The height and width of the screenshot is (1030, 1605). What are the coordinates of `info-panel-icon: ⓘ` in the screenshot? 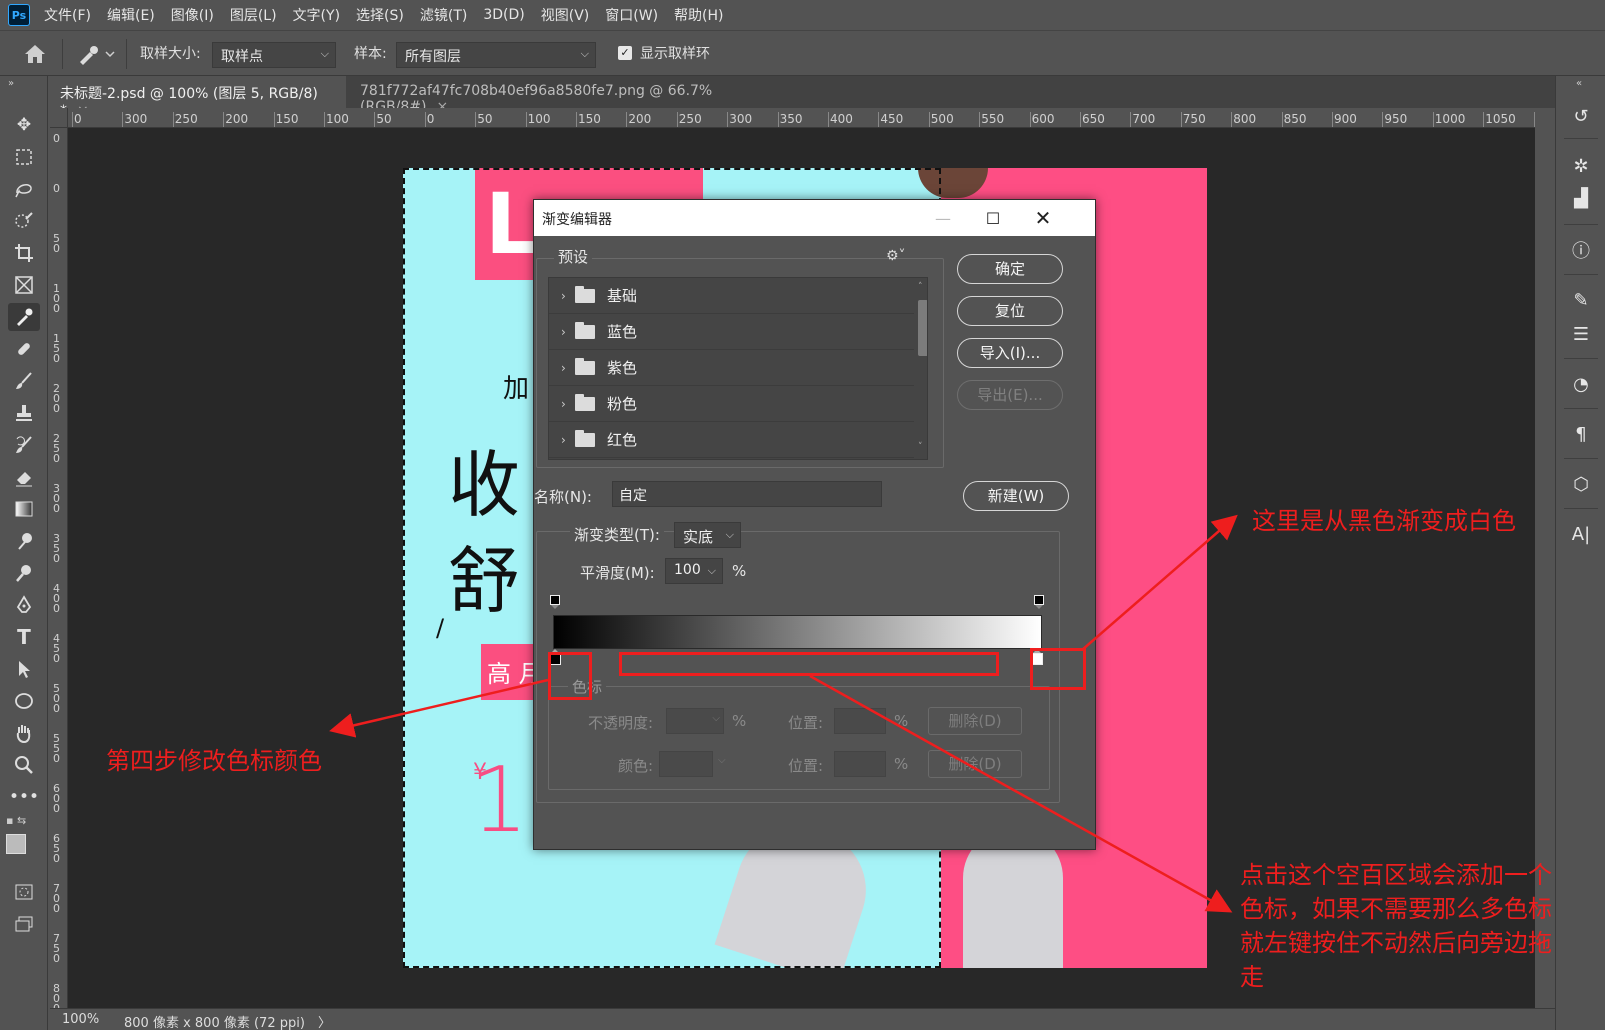 It's located at (1581, 250).